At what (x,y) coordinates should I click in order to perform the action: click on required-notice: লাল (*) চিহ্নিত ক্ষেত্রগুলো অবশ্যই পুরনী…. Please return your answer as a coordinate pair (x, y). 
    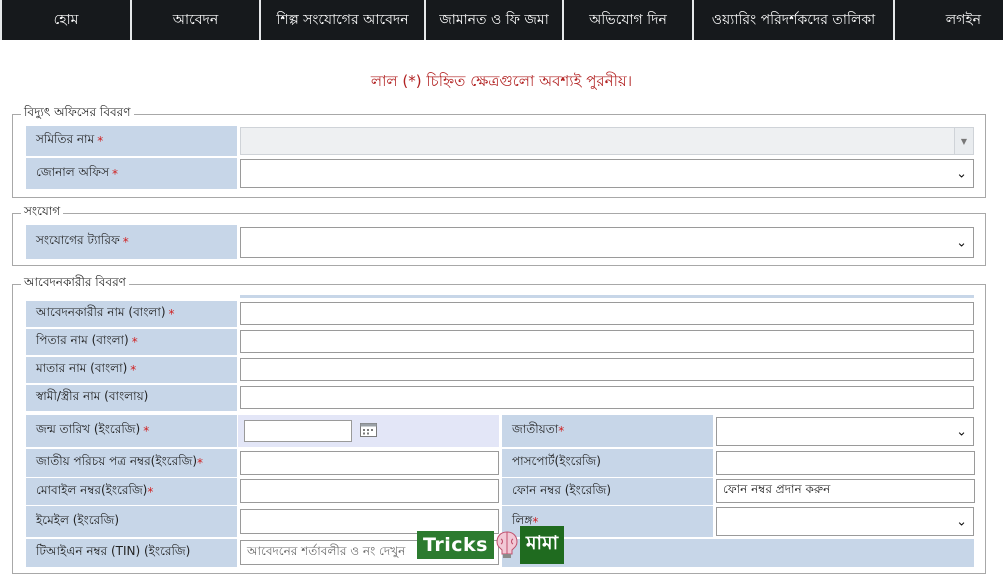
    Looking at the image, I should click on (501, 81).